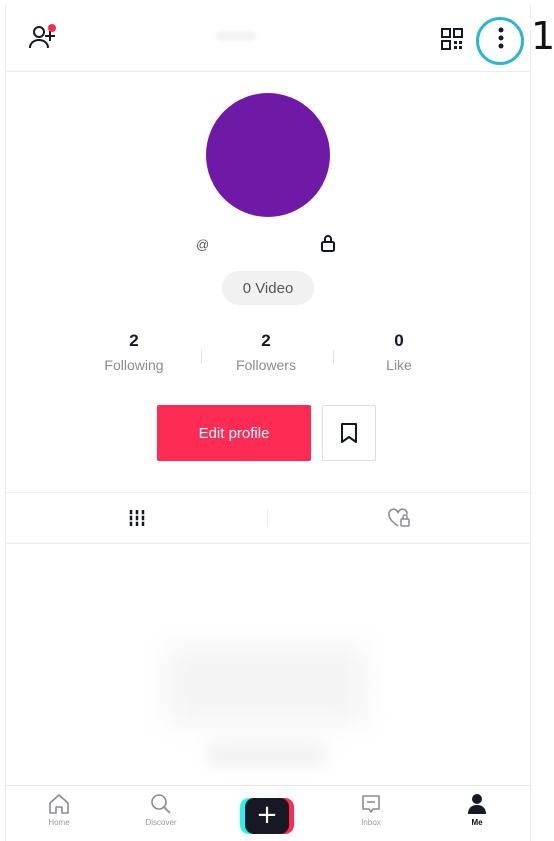 Image resolution: width=554 pixels, height=841 pixels. What do you see at coordinates (268, 38) in the screenshot?
I see `top-bar` at bounding box center [268, 38].